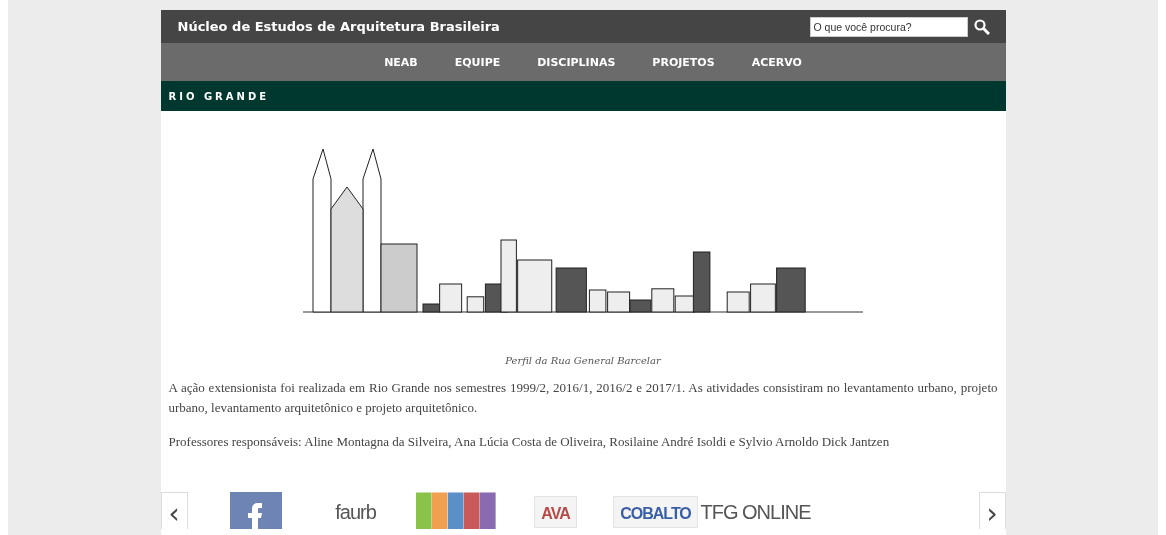 The image size is (1166, 535). I want to click on nav-link: EQUIPE, so click(477, 62).